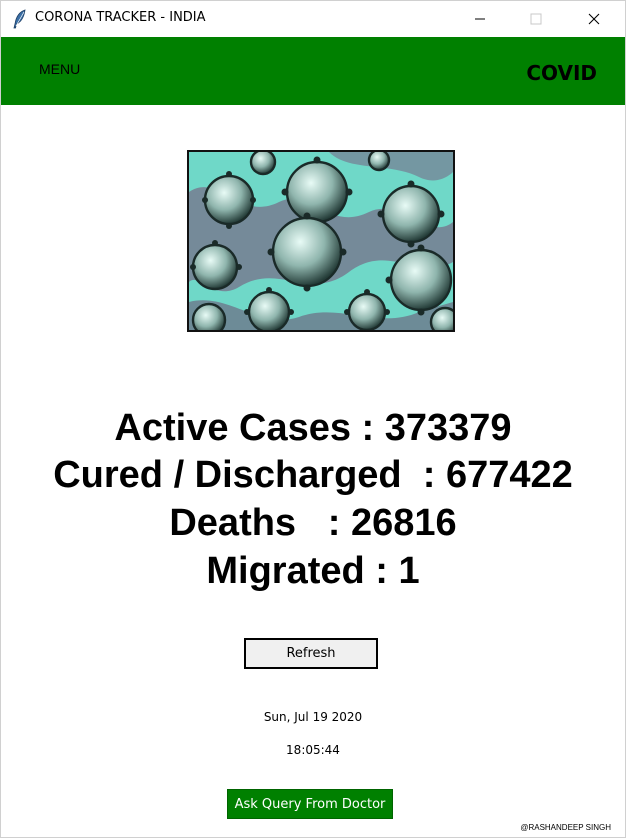  What do you see at coordinates (311, 653) in the screenshot?
I see `refresh-button: Refresh` at bounding box center [311, 653].